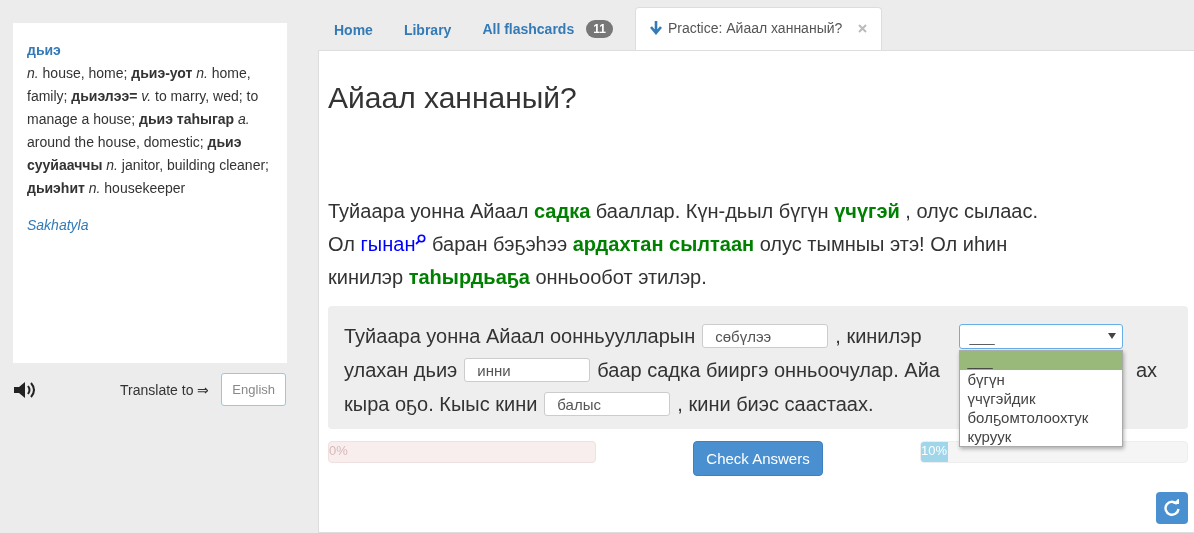 Image resolution: width=1194 pixels, height=533 pixels. What do you see at coordinates (366, 277) in the screenshot?
I see `story-text: кинилэр` at bounding box center [366, 277].